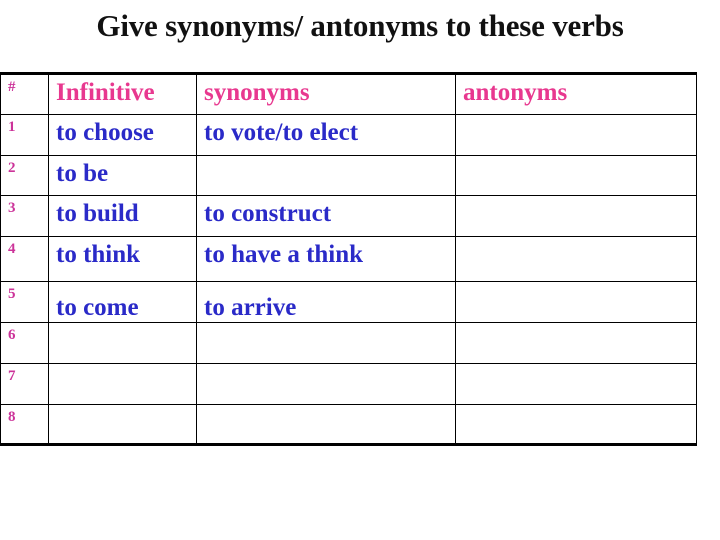 Image resolution: width=720 pixels, height=540 pixels. I want to click on table-row: 7, so click(348, 384).